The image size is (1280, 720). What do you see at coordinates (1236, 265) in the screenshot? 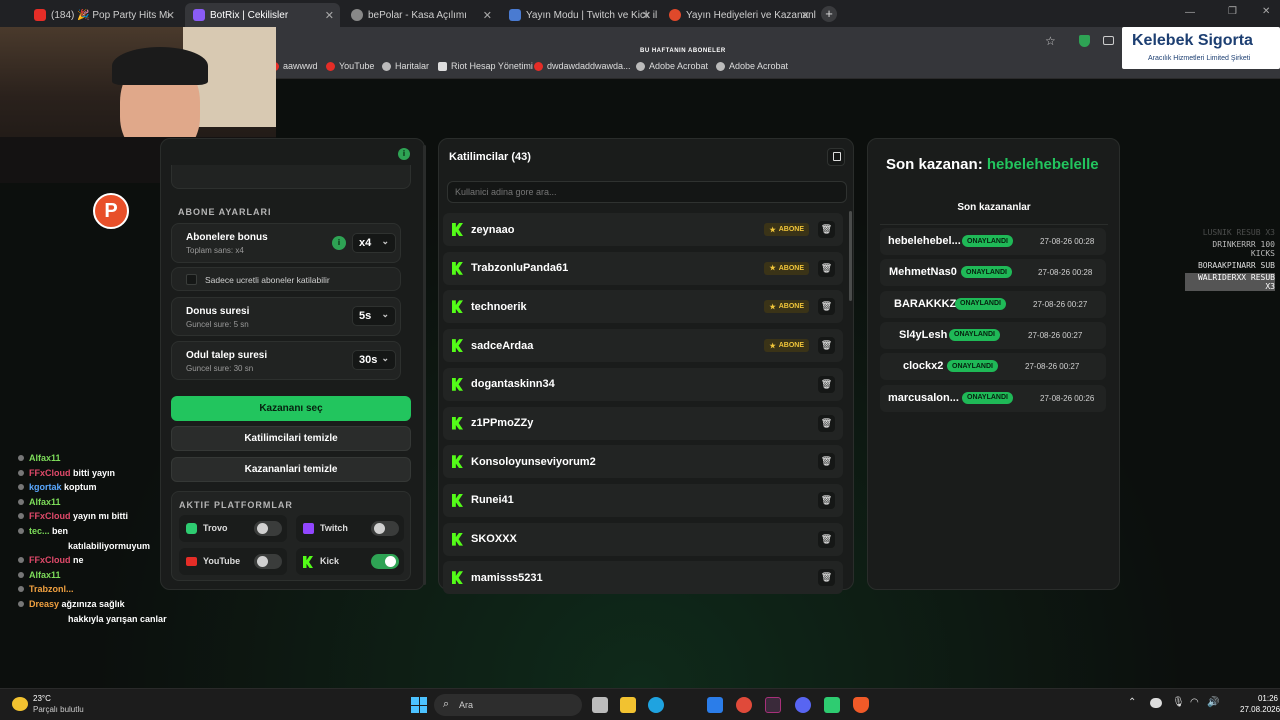
I see `feed-item: BORAAKPINARR SUB` at bounding box center [1236, 265].